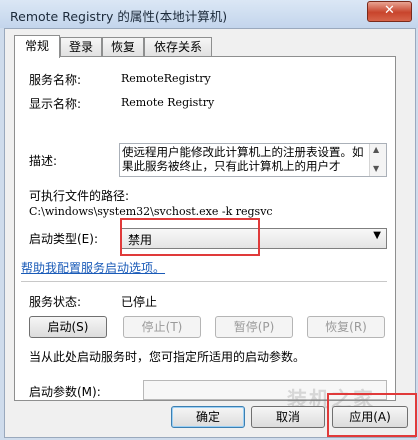 This screenshot has height=440, width=418. I want to click on tab-dependencies: 依存关系, so click(178, 47).